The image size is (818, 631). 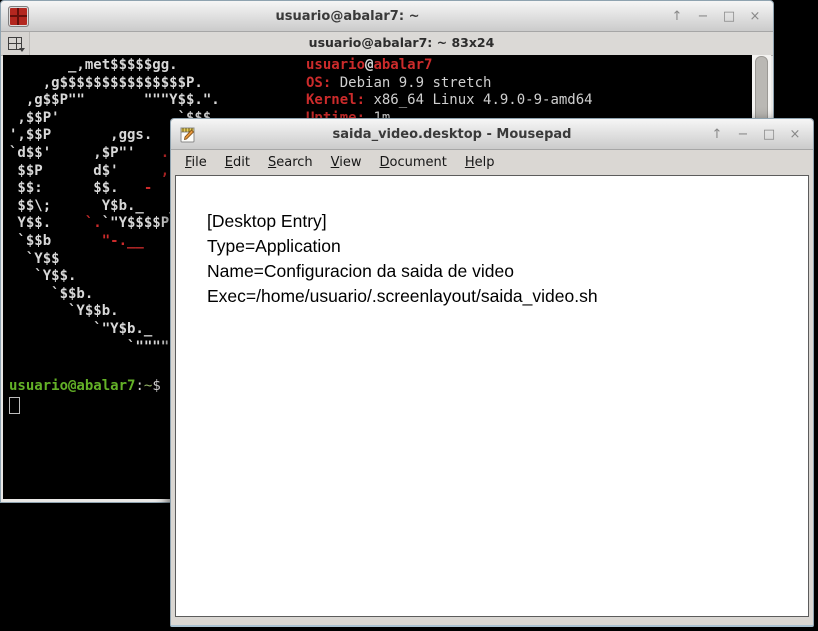 I want to click on terminal-text-line: usuario@abalar7, so click(x=369, y=65).